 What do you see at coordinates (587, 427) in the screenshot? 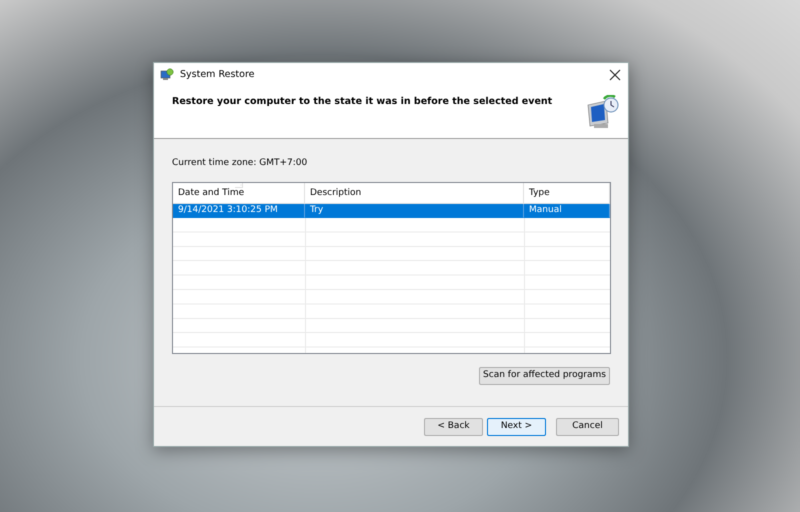
I see `cancel-button: Cancel` at bounding box center [587, 427].